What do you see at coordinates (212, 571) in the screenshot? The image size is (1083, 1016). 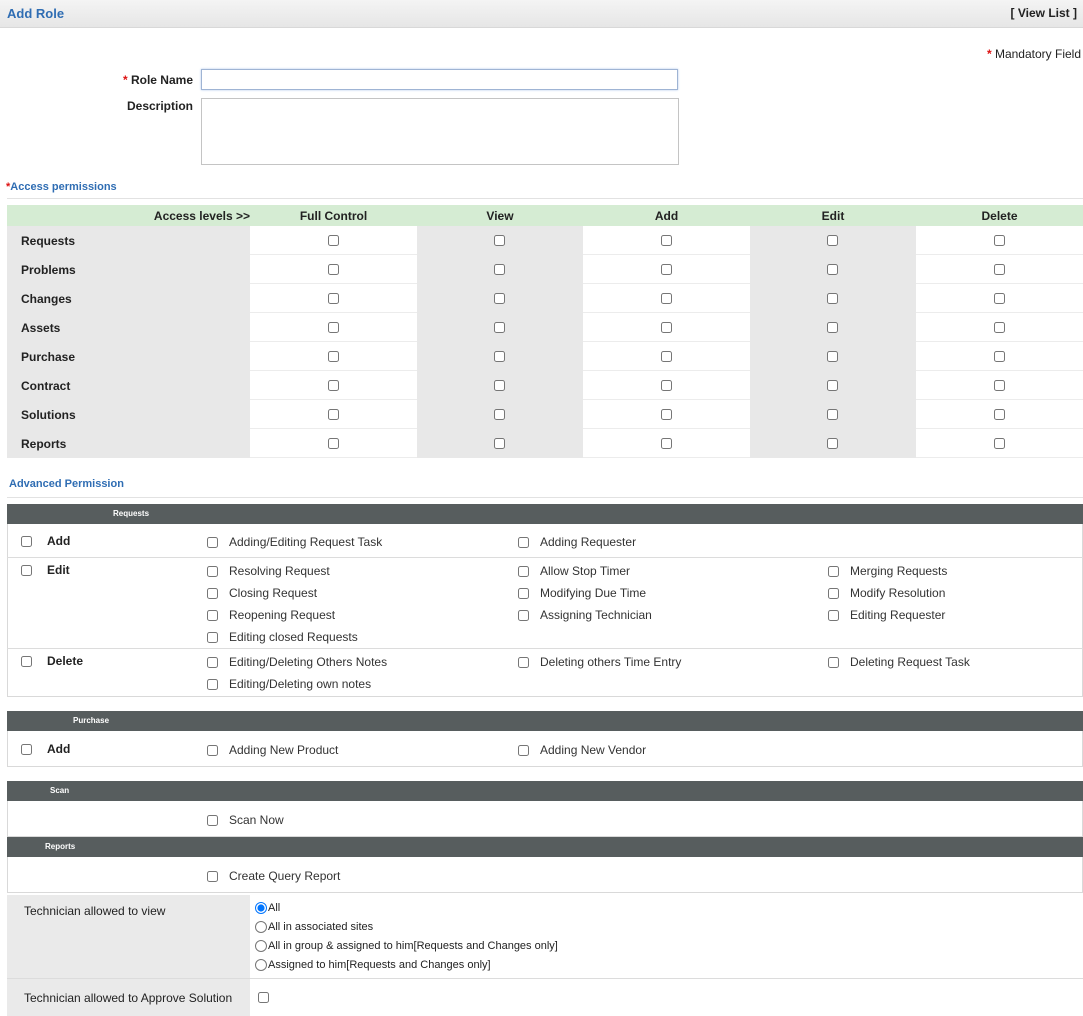 I see `resolving-request-checkbox` at bounding box center [212, 571].